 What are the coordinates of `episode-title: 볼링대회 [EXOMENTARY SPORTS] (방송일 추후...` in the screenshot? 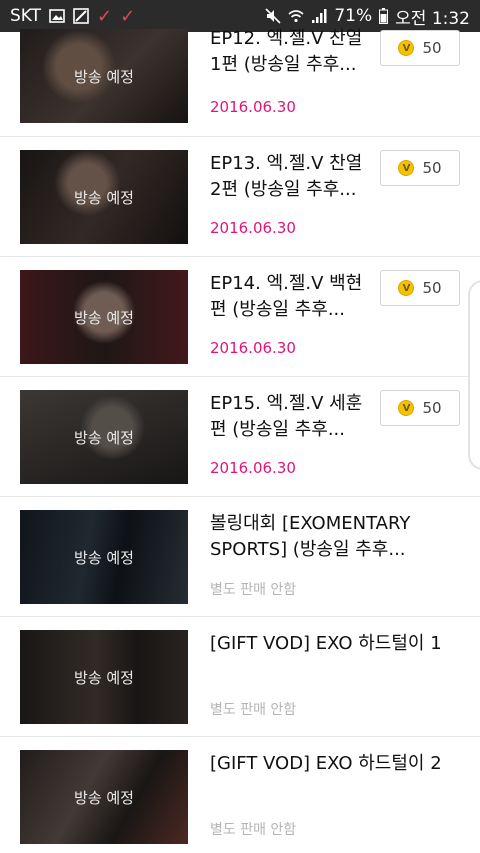 It's located at (339, 537).